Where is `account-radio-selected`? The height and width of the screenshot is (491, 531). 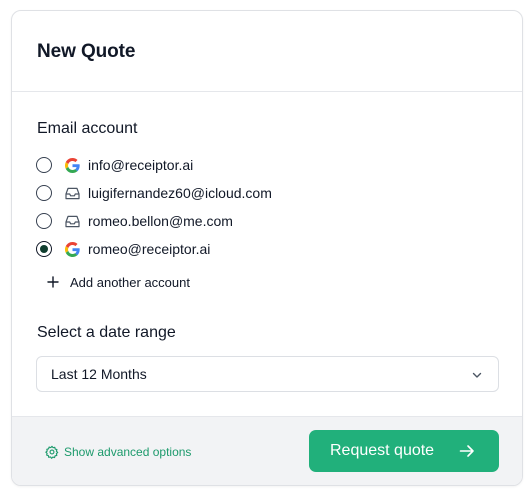 account-radio-selected is located at coordinates (44, 249).